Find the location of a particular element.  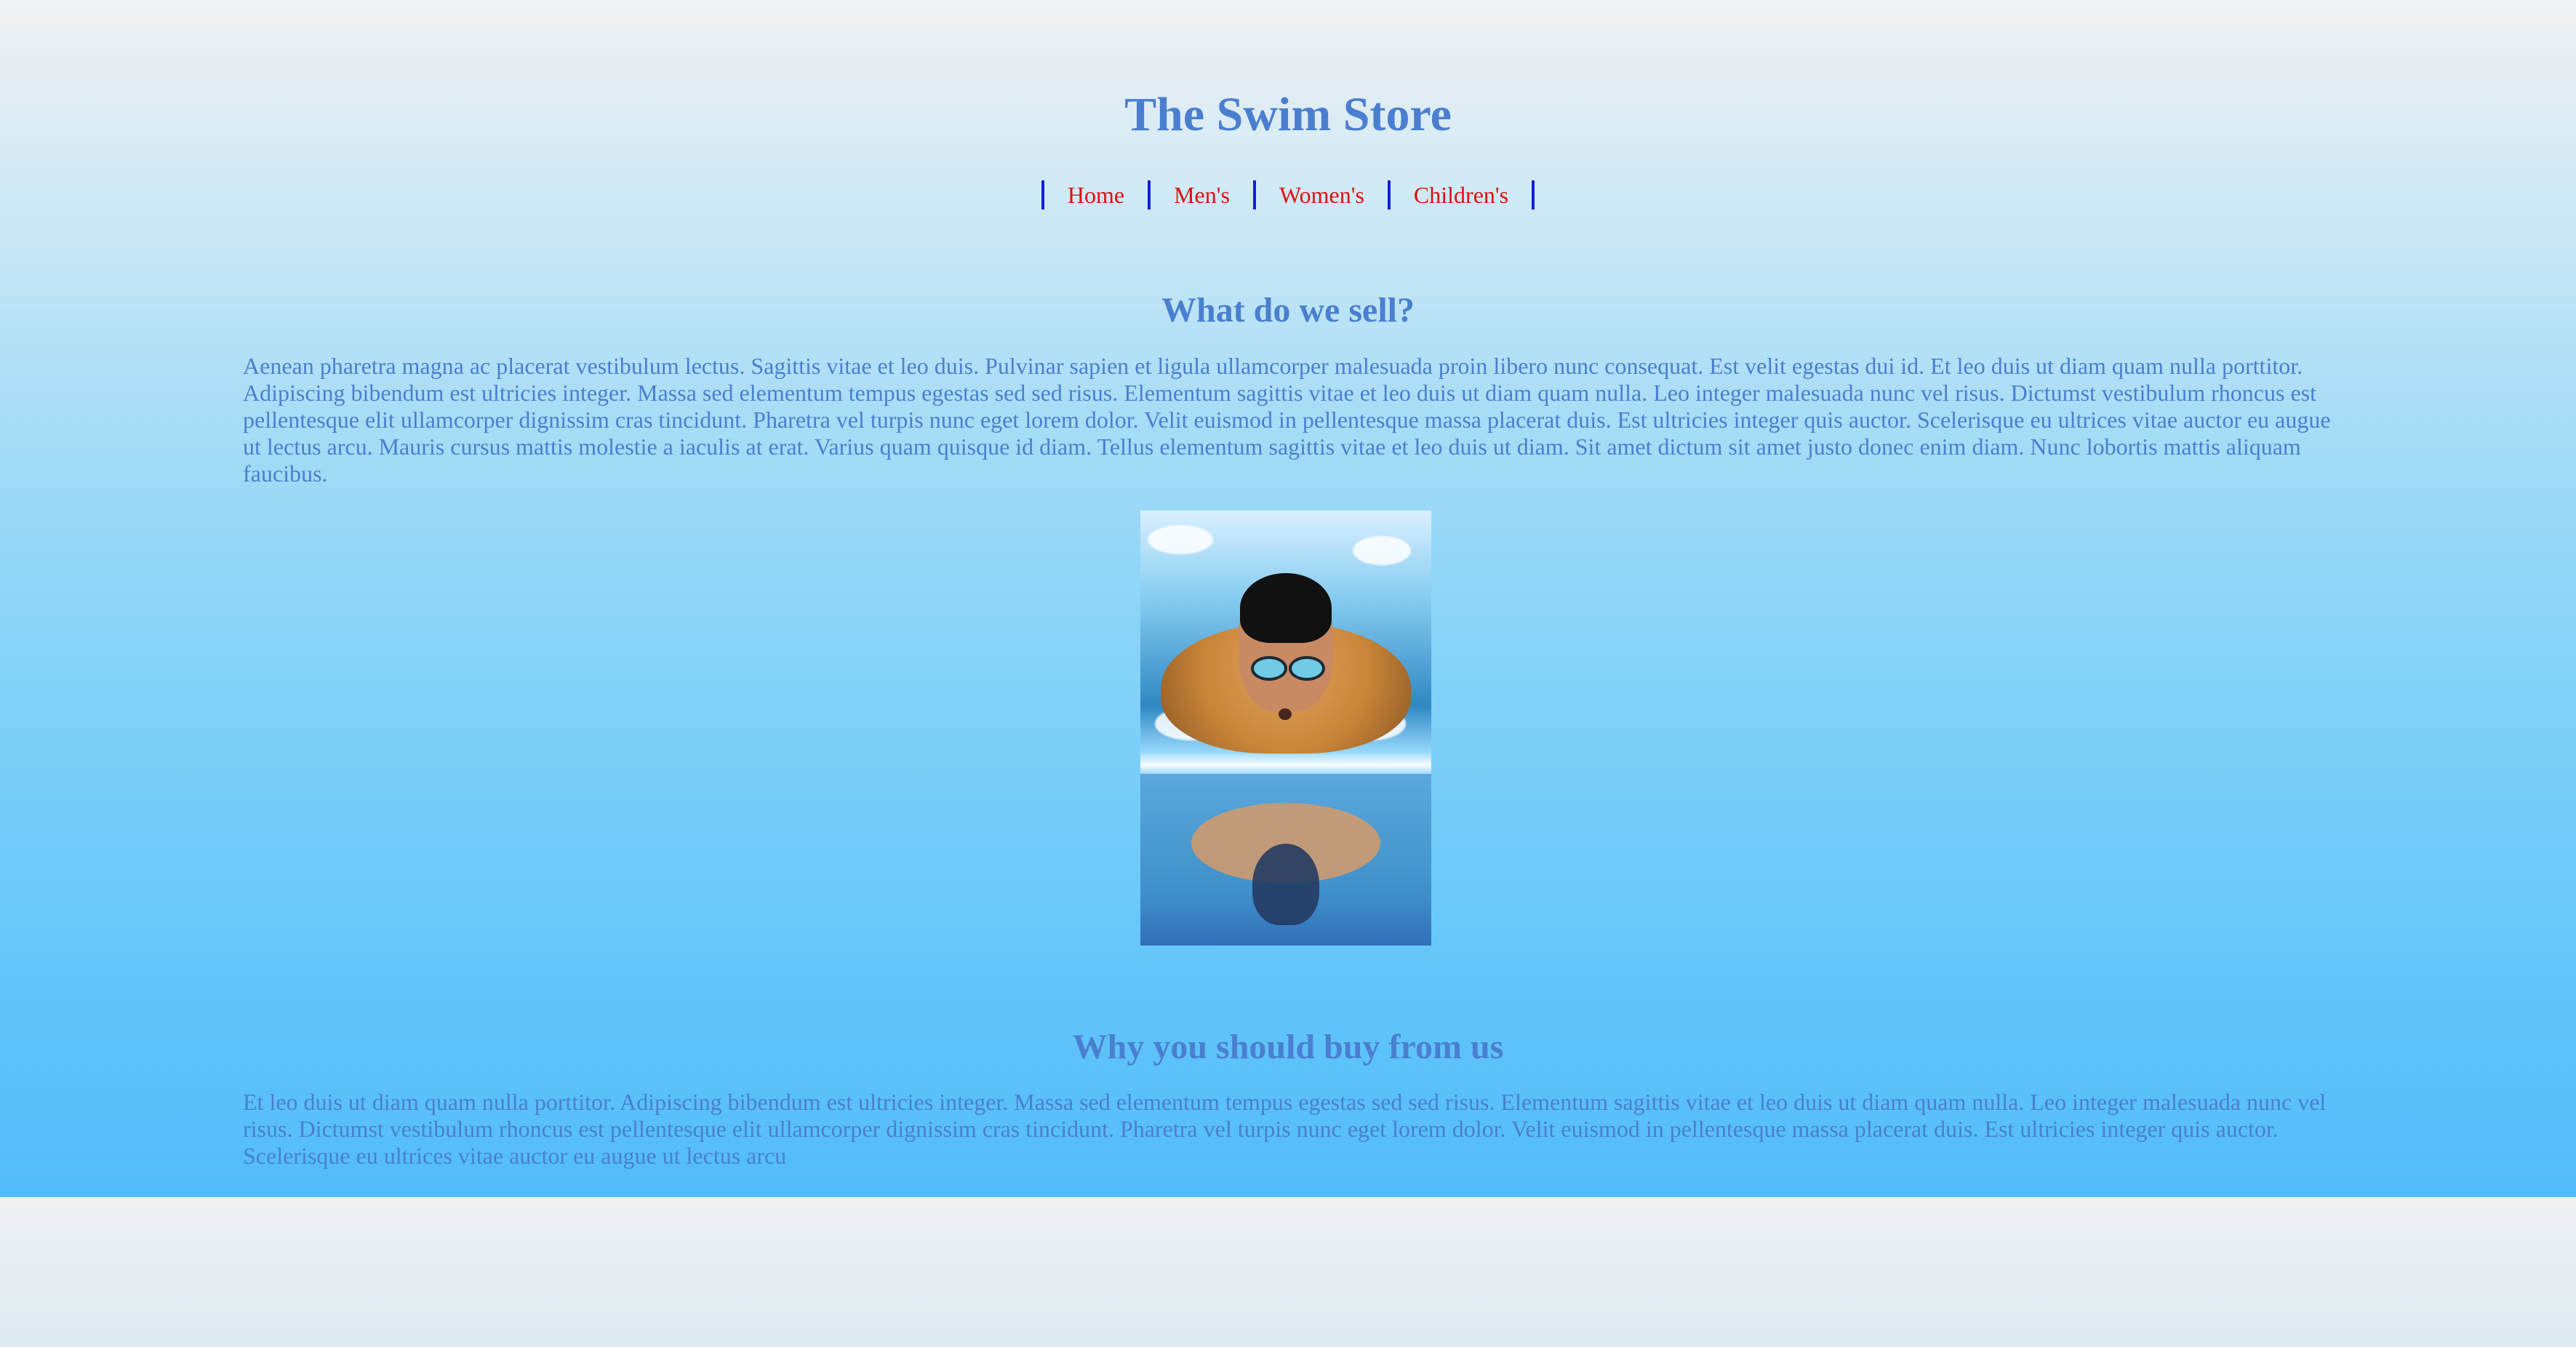

left-goggle is located at coordinates (1269, 668).